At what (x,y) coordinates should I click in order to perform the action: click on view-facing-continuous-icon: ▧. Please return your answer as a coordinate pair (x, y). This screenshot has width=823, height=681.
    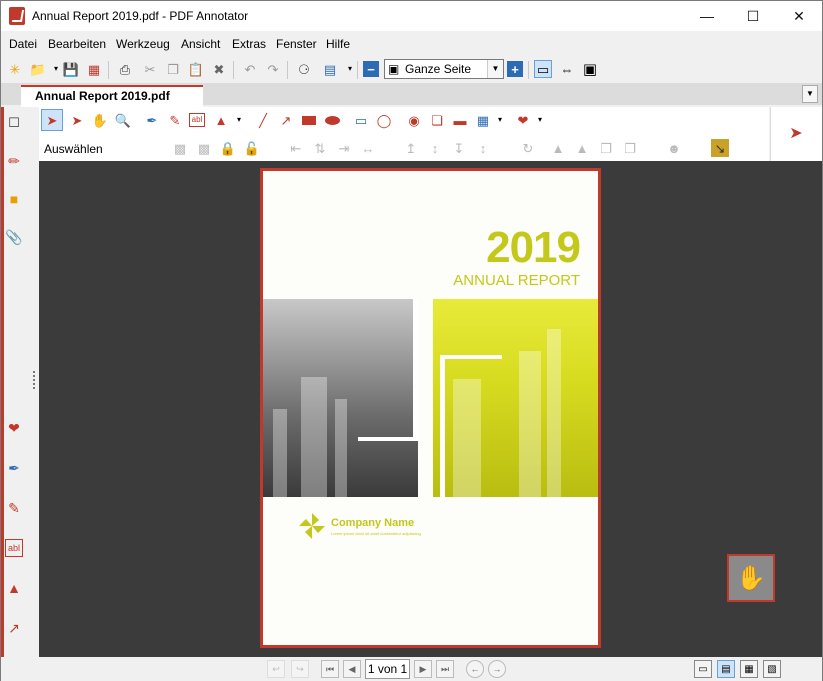
    Looking at the image, I should click on (772, 669).